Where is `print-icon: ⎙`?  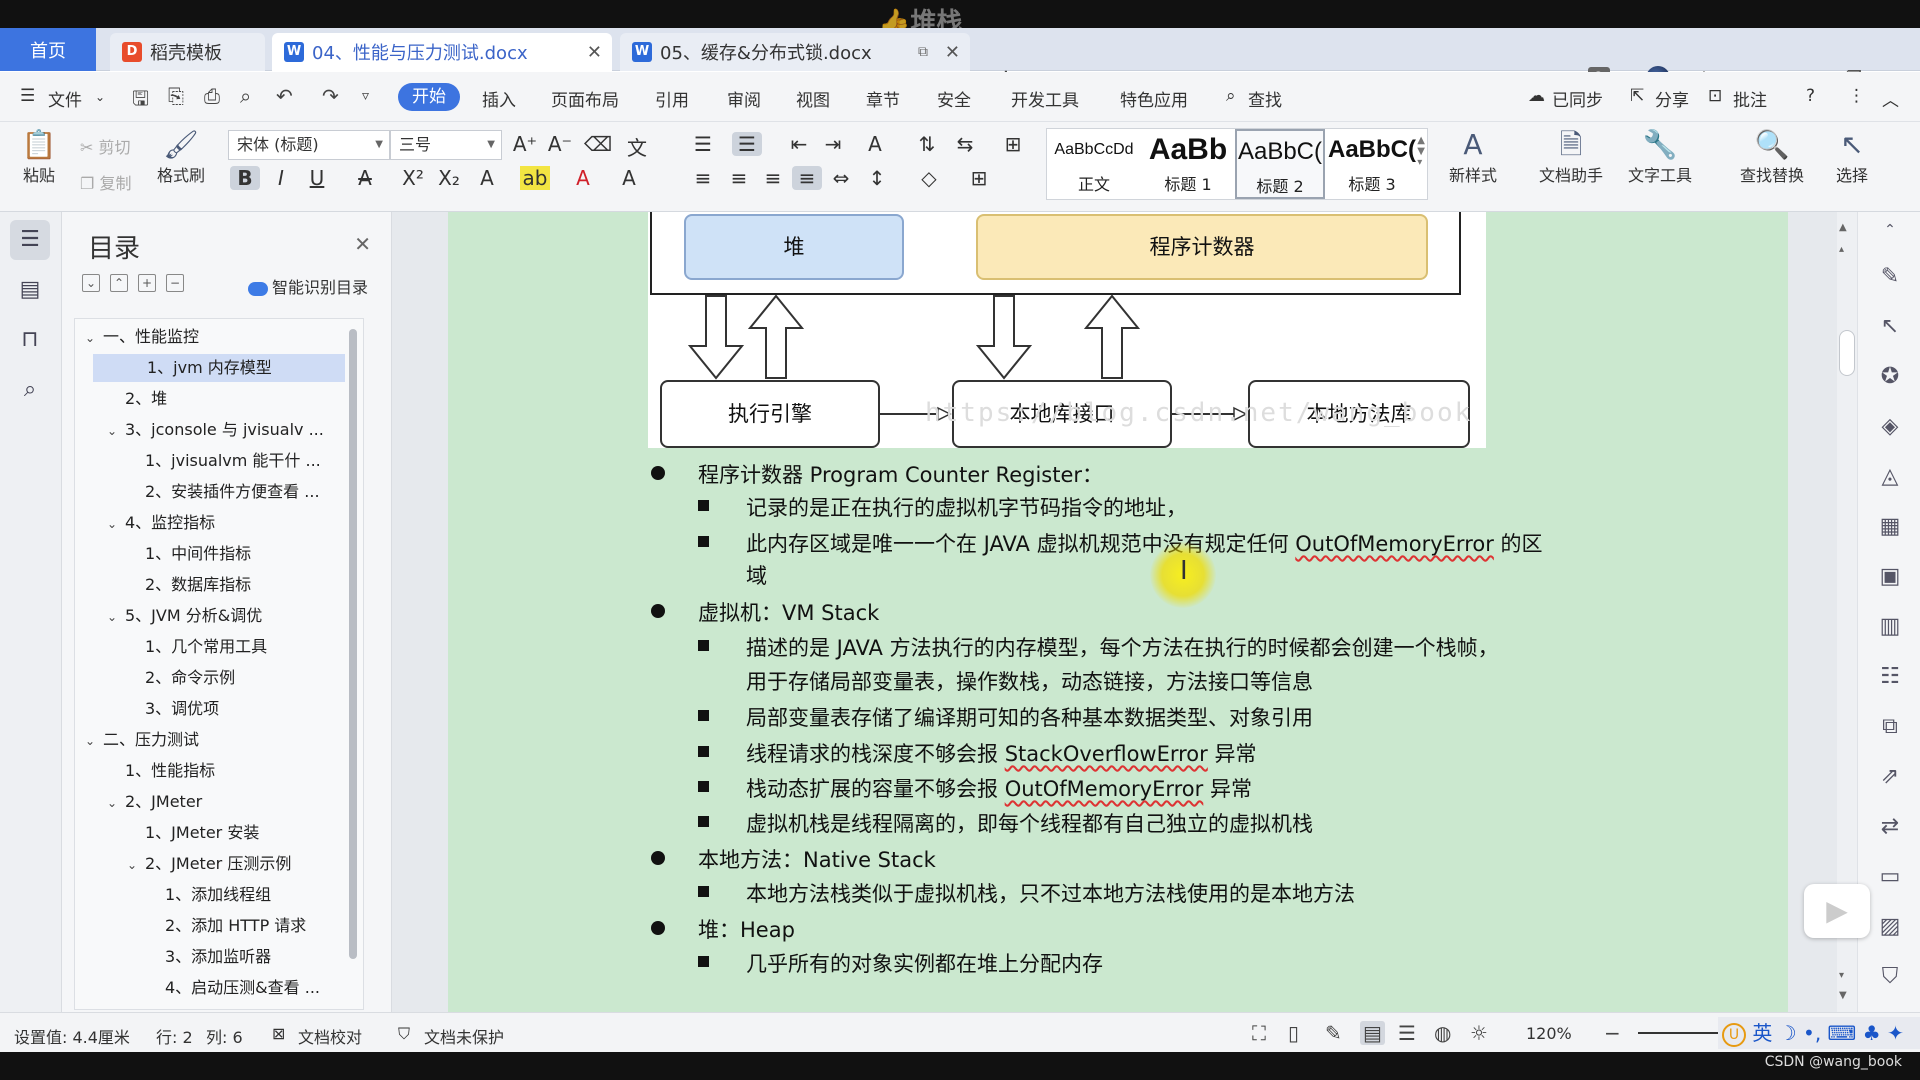
print-icon: ⎙ is located at coordinates (212, 96).